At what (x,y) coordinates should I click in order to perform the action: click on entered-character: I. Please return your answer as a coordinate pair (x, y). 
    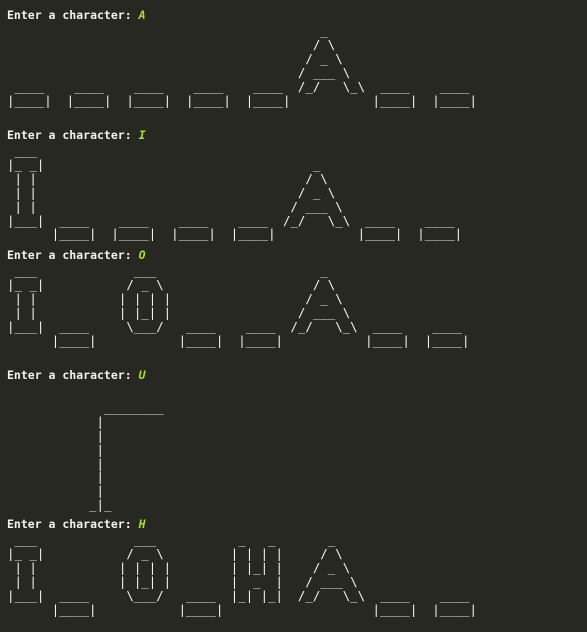
    Looking at the image, I should click on (142, 135).